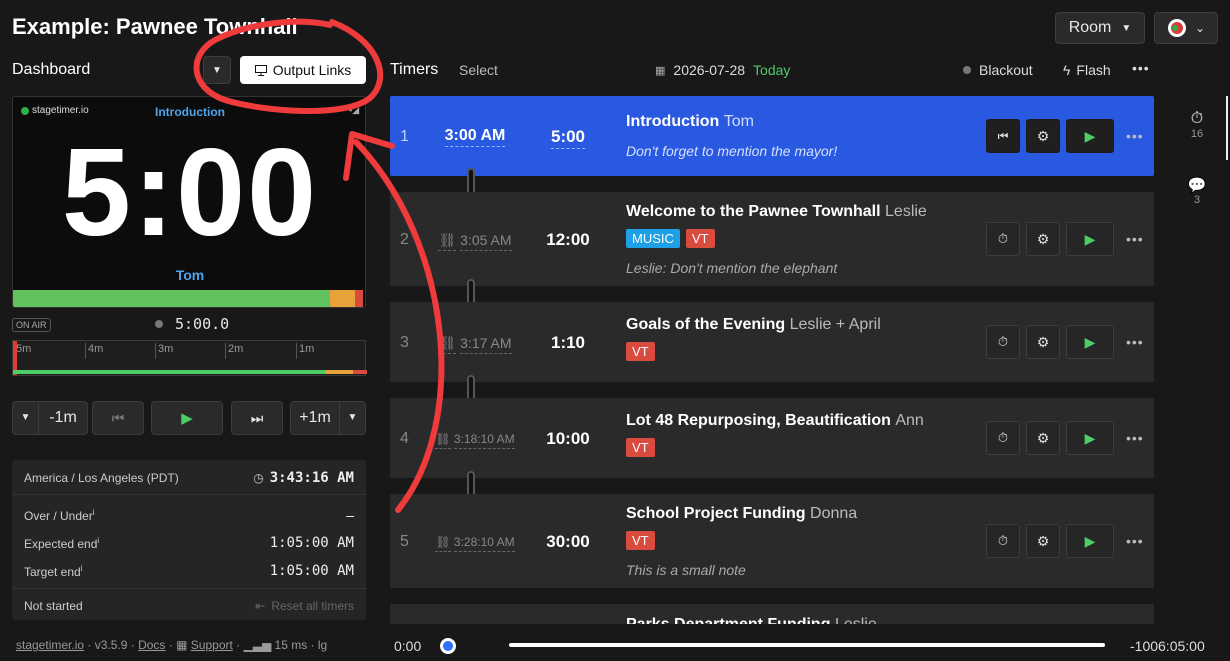 The height and width of the screenshot is (661, 1230). What do you see at coordinates (772, 614) in the screenshot?
I see `timer-row: Parks Department Funding Leslie` at bounding box center [772, 614].